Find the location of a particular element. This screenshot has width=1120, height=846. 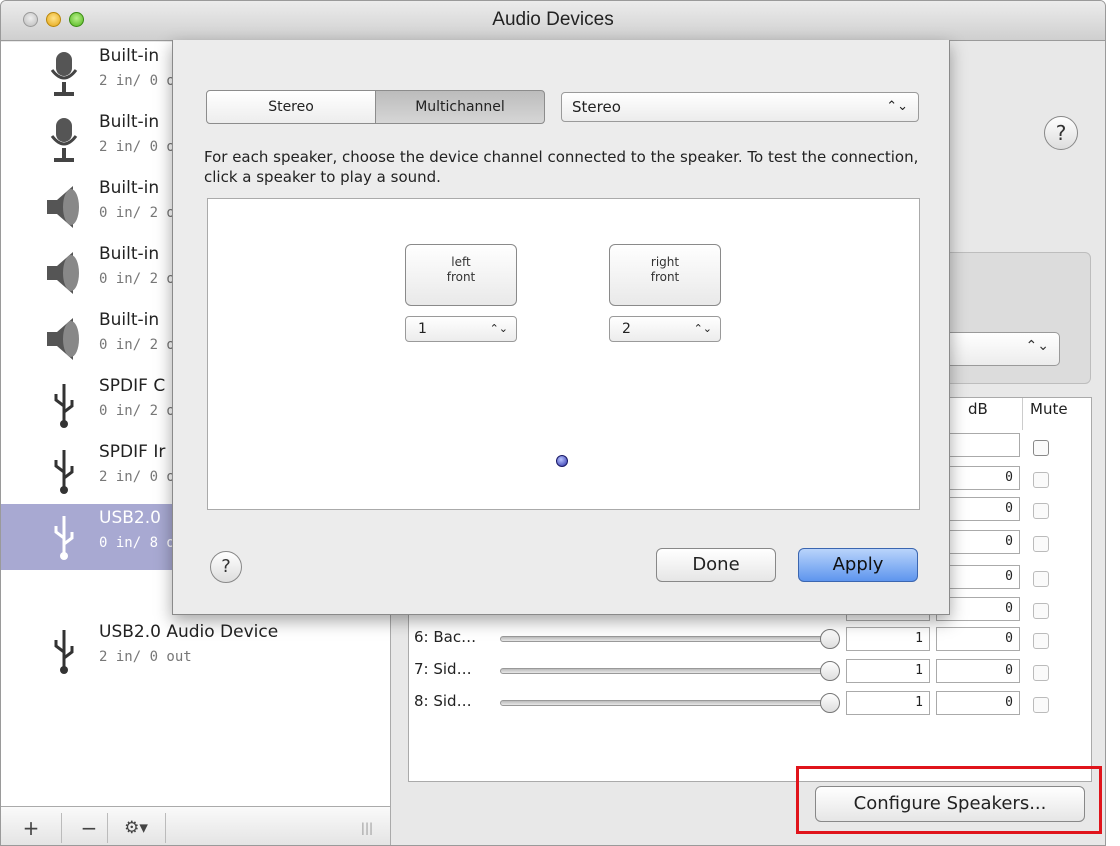

right-front-channel-popup: 2 ⌃⌄ is located at coordinates (665, 329).